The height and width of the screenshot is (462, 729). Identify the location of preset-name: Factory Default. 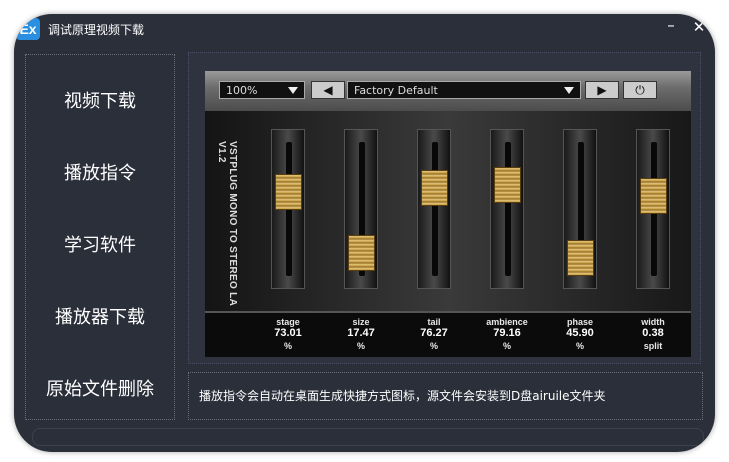
(396, 90).